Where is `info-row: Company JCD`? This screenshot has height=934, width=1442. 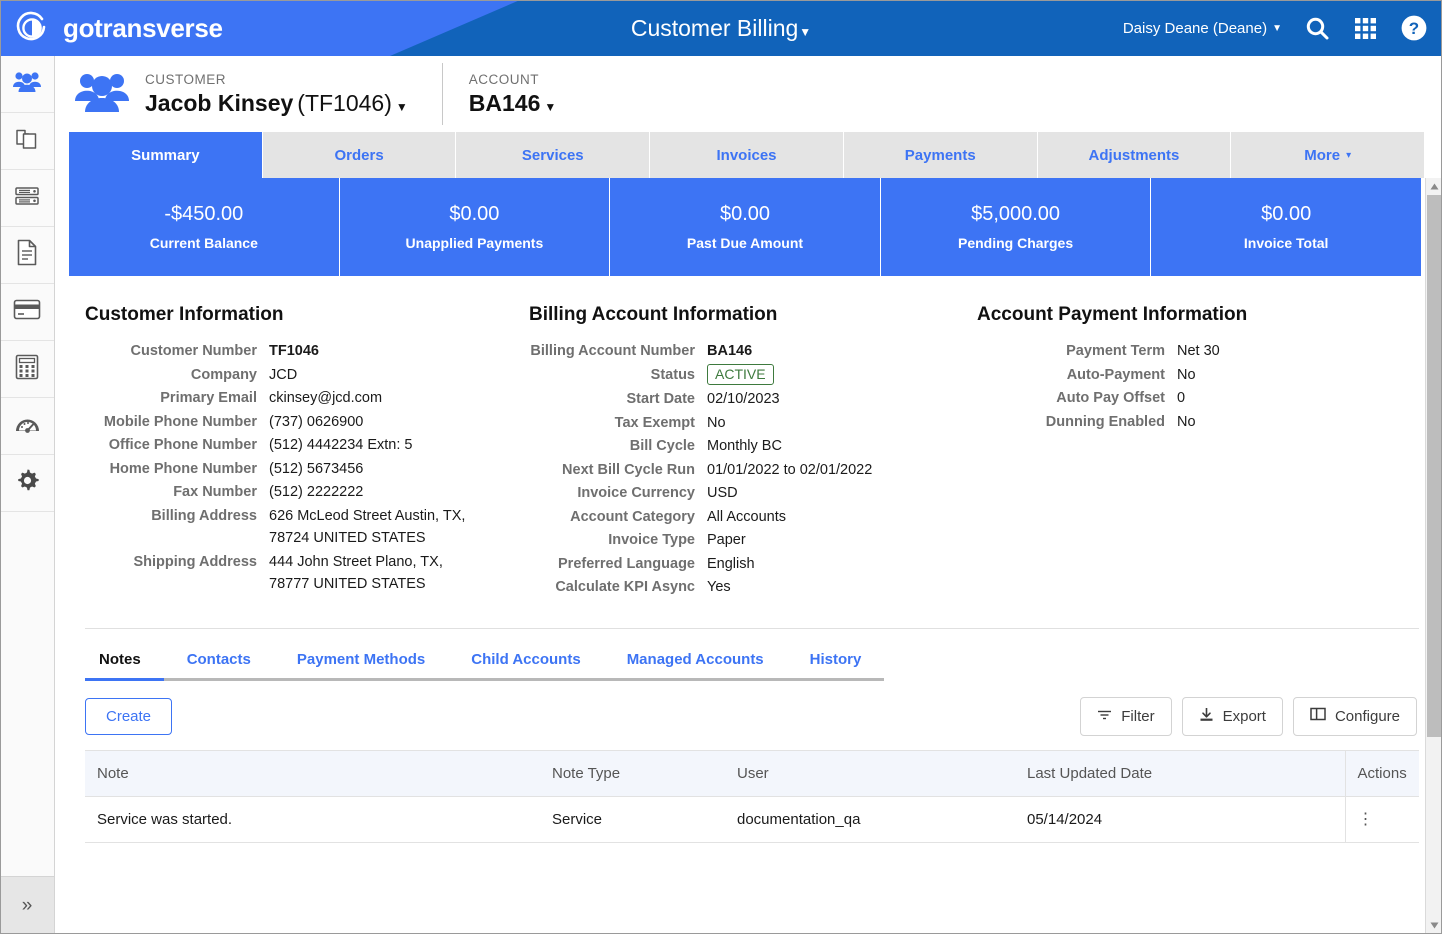
info-row: Company JCD is located at coordinates (301, 375).